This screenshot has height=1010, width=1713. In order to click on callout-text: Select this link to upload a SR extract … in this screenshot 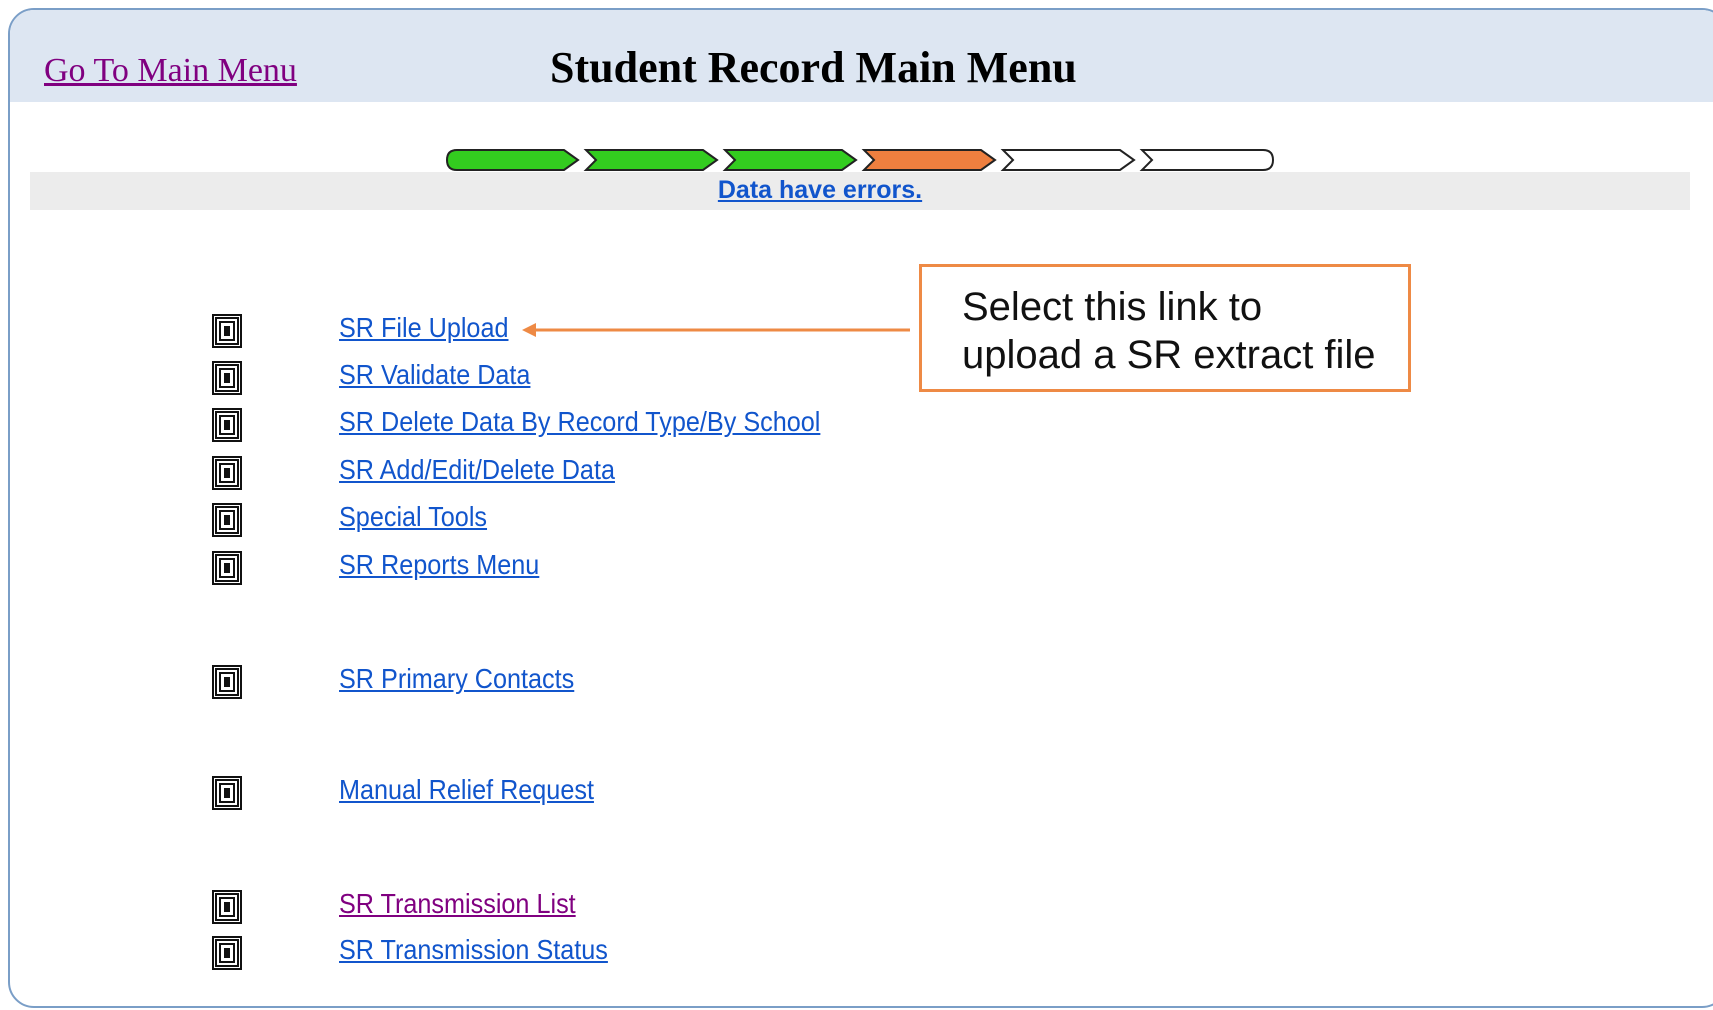, I will do `click(1169, 331)`.